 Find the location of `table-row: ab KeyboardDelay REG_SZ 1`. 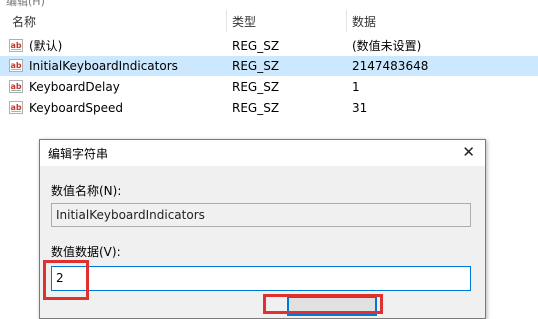

table-row: ab KeyboardDelay REG_SZ 1 is located at coordinates (269, 87).